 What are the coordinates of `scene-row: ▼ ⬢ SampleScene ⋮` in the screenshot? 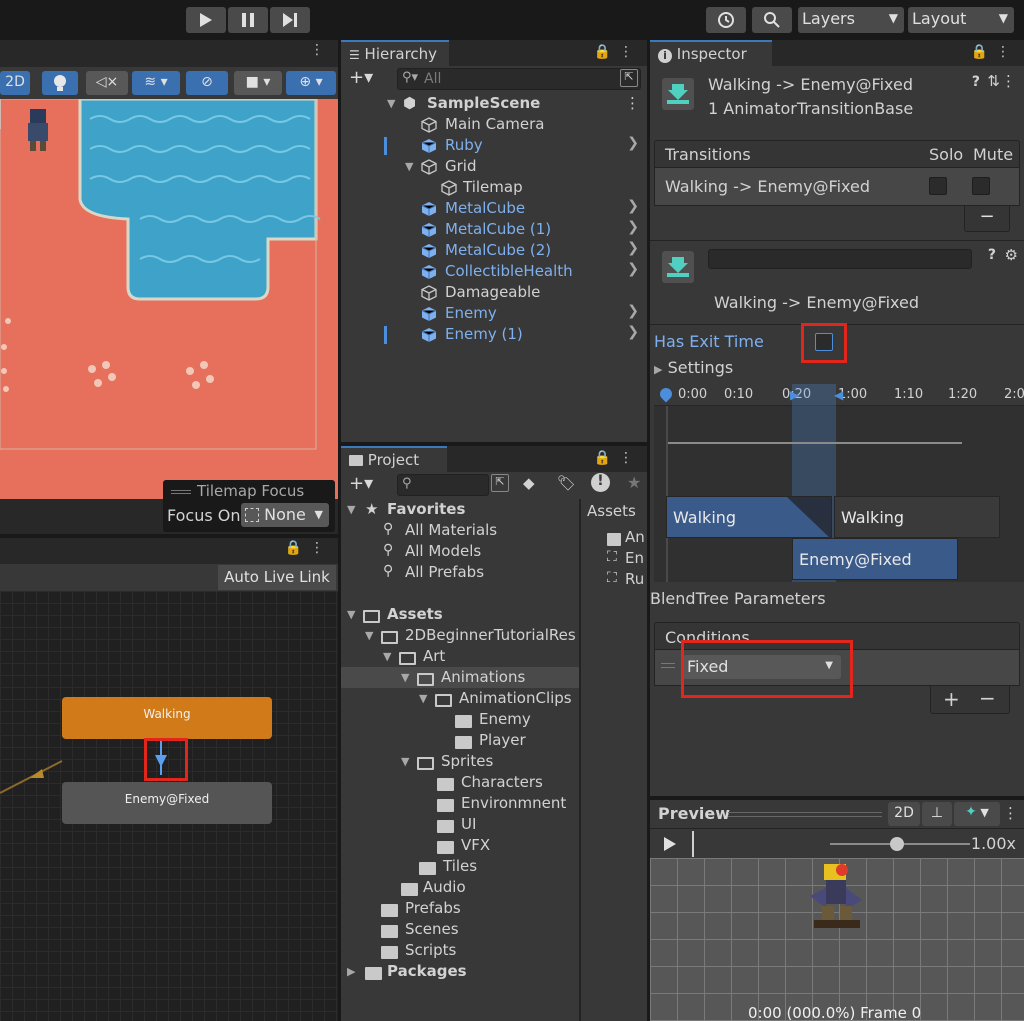 It's located at (494, 103).